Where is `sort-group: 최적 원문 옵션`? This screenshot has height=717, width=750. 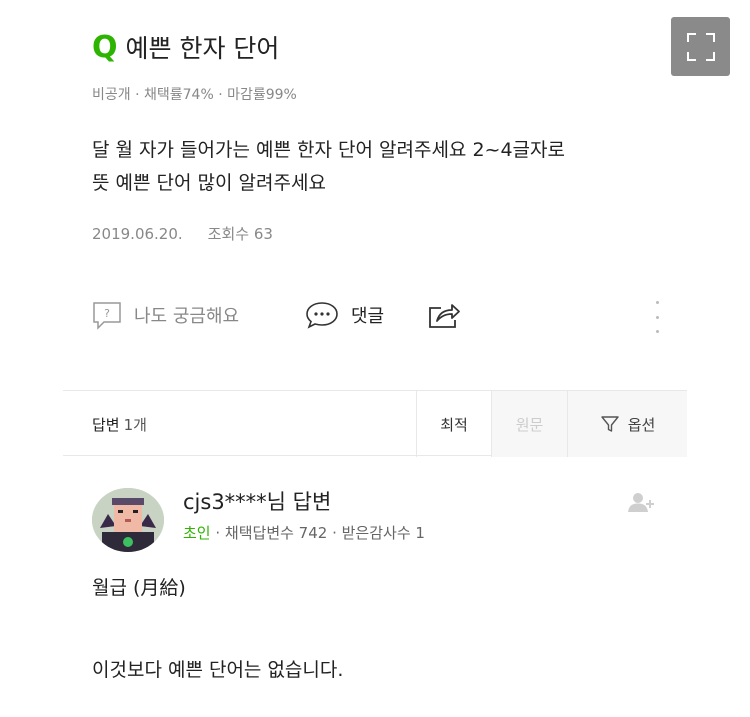 sort-group: 최적 원문 옵션 is located at coordinates (551, 424).